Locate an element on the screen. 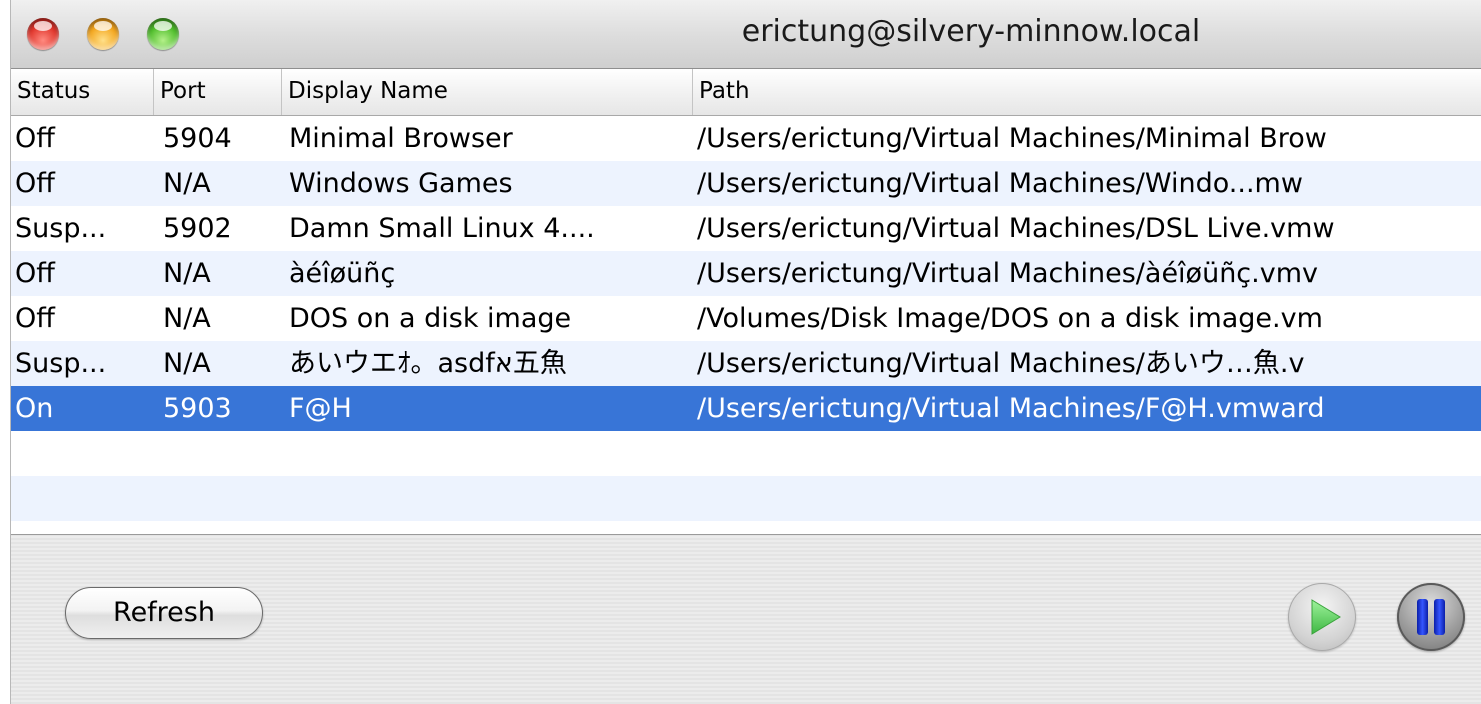 This screenshot has width=1481, height=704. window-title: erictung@silvery-minnow.local is located at coordinates (971, 31).